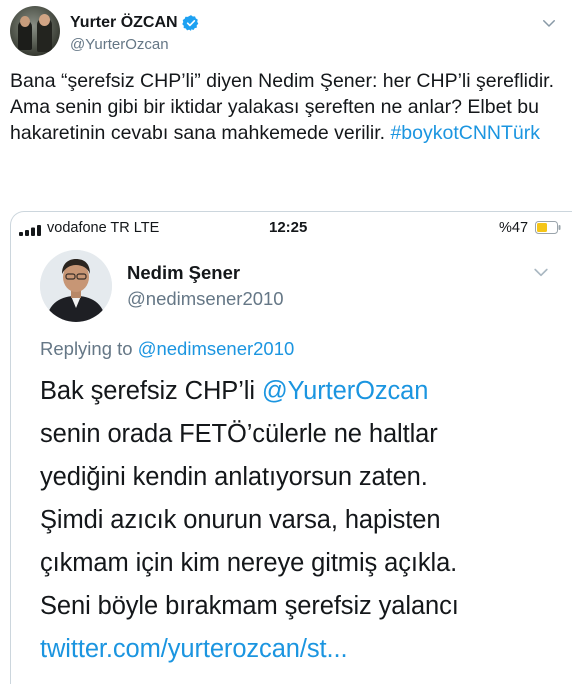  I want to click on battery-icon, so click(548, 227).